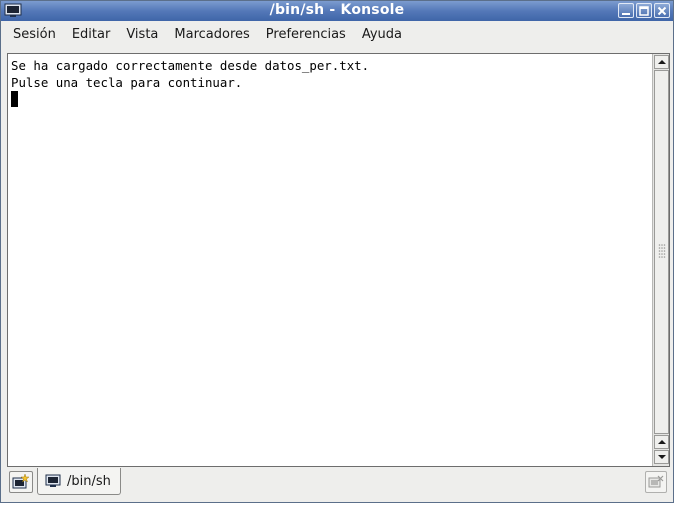  I want to click on menu-vista: Vista, so click(142, 35).